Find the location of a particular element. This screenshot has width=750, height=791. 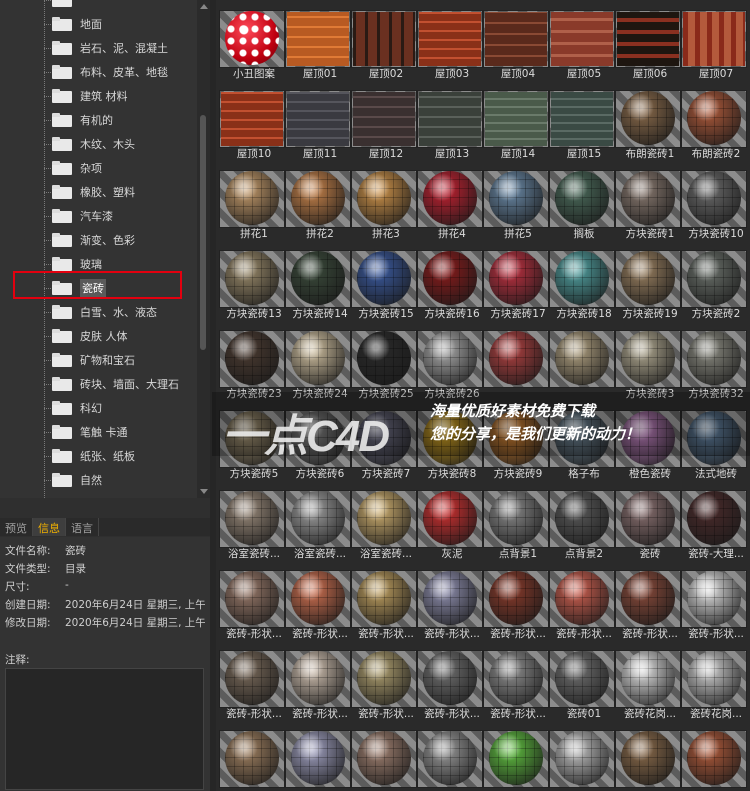

material-item: 布朗瓷砖2 is located at coordinates (714, 119).